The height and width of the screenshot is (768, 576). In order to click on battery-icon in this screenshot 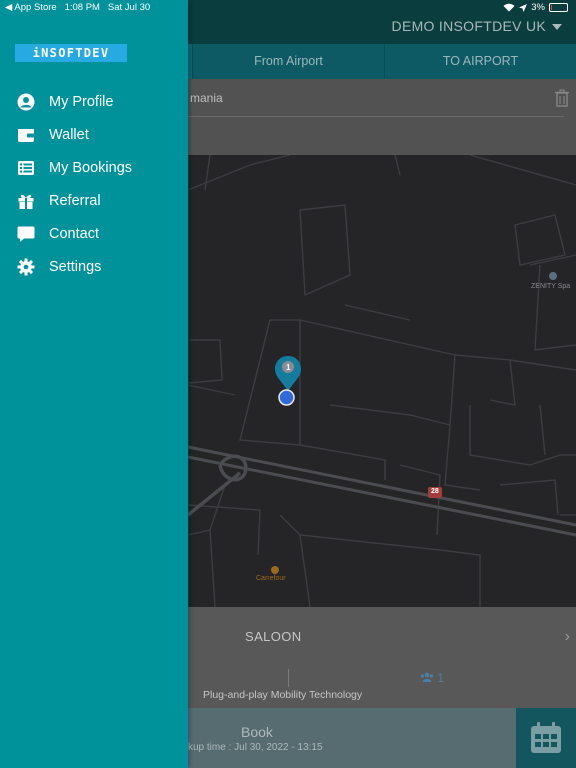, I will do `click(558, 7)`.